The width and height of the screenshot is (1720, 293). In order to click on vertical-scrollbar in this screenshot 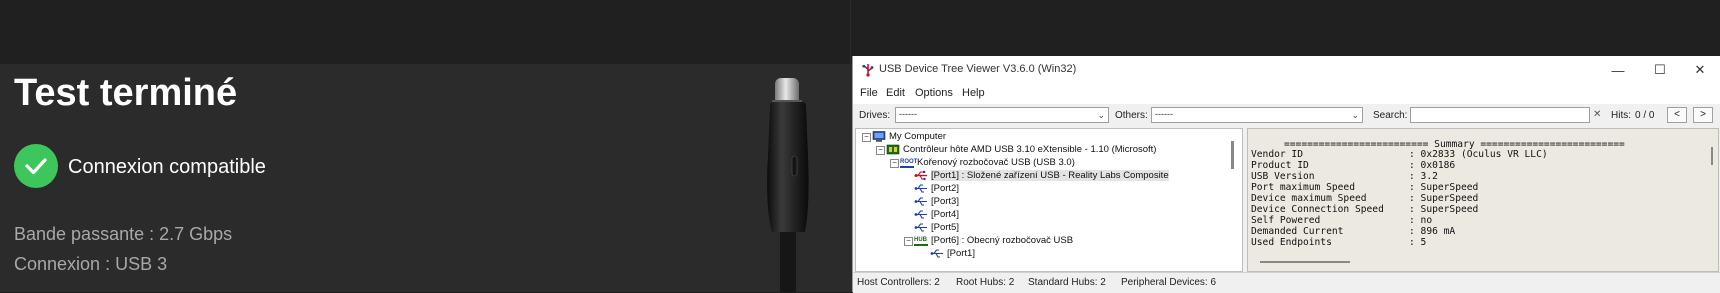, I will do `click(1712, 156)`.